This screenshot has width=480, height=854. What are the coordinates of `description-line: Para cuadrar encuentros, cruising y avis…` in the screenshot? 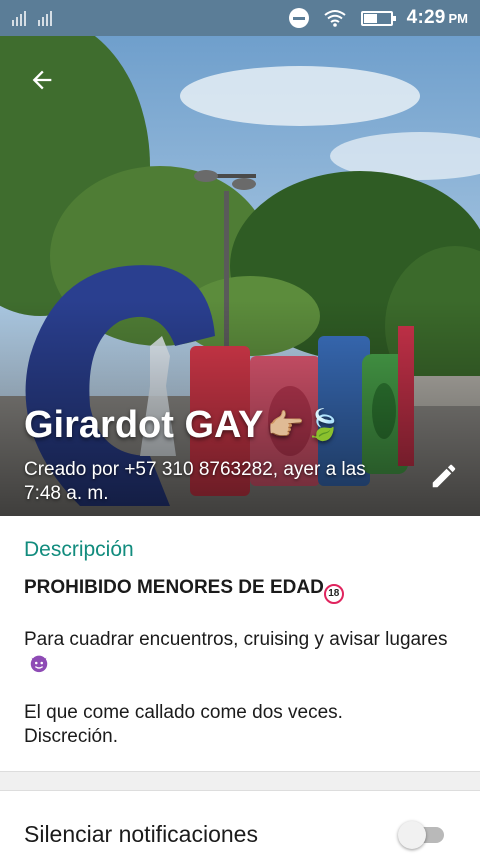 It's located at (244, 652).